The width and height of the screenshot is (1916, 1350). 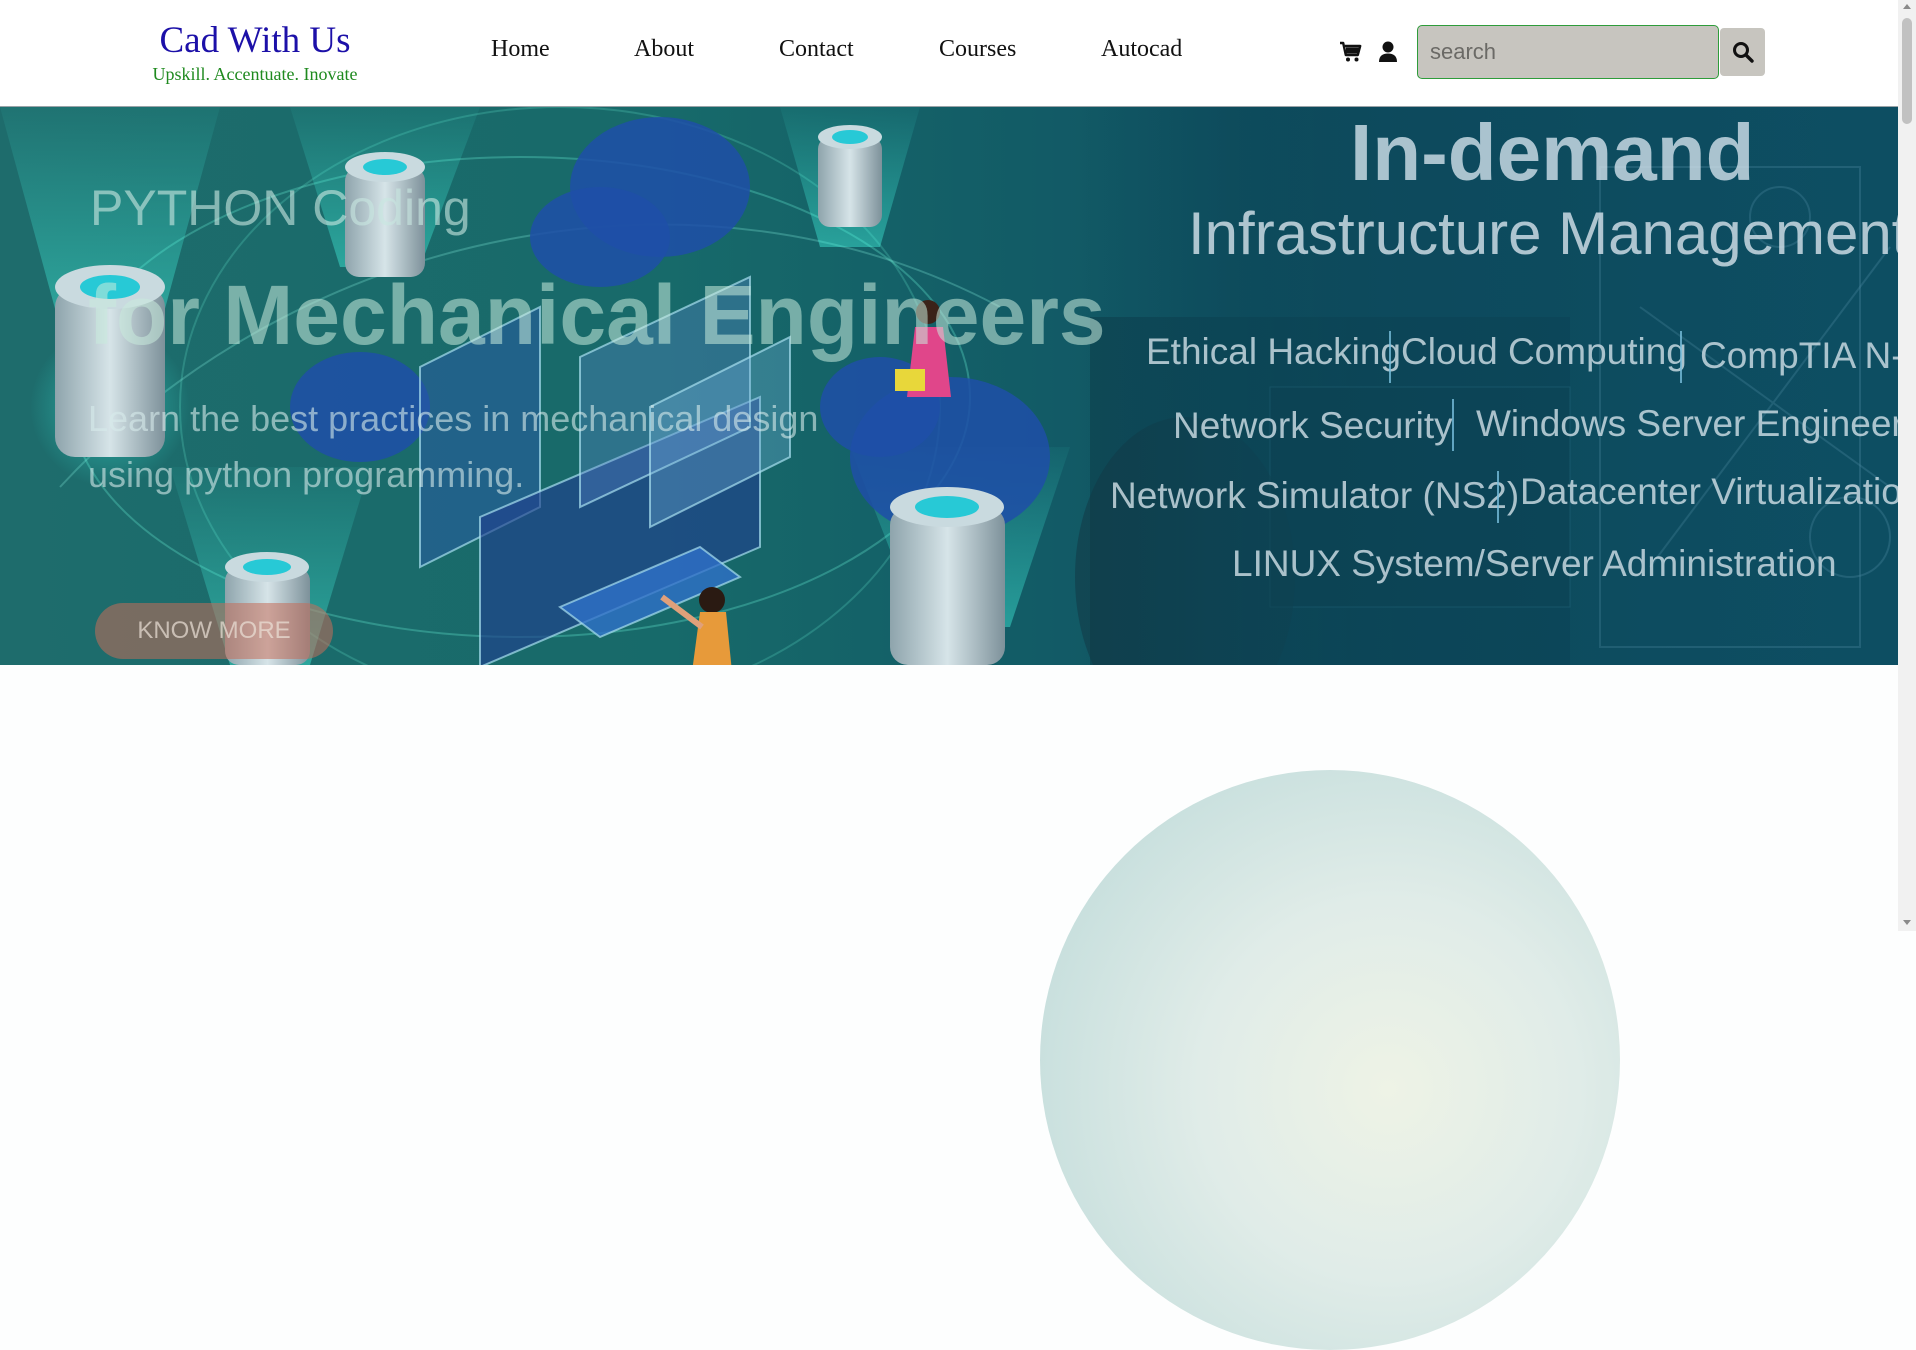 What do you see at coordinates (1709, 491) in the screenshot?
I see `ad-tag: Datacenter Virtualization` at bounding box center [1709, 491].